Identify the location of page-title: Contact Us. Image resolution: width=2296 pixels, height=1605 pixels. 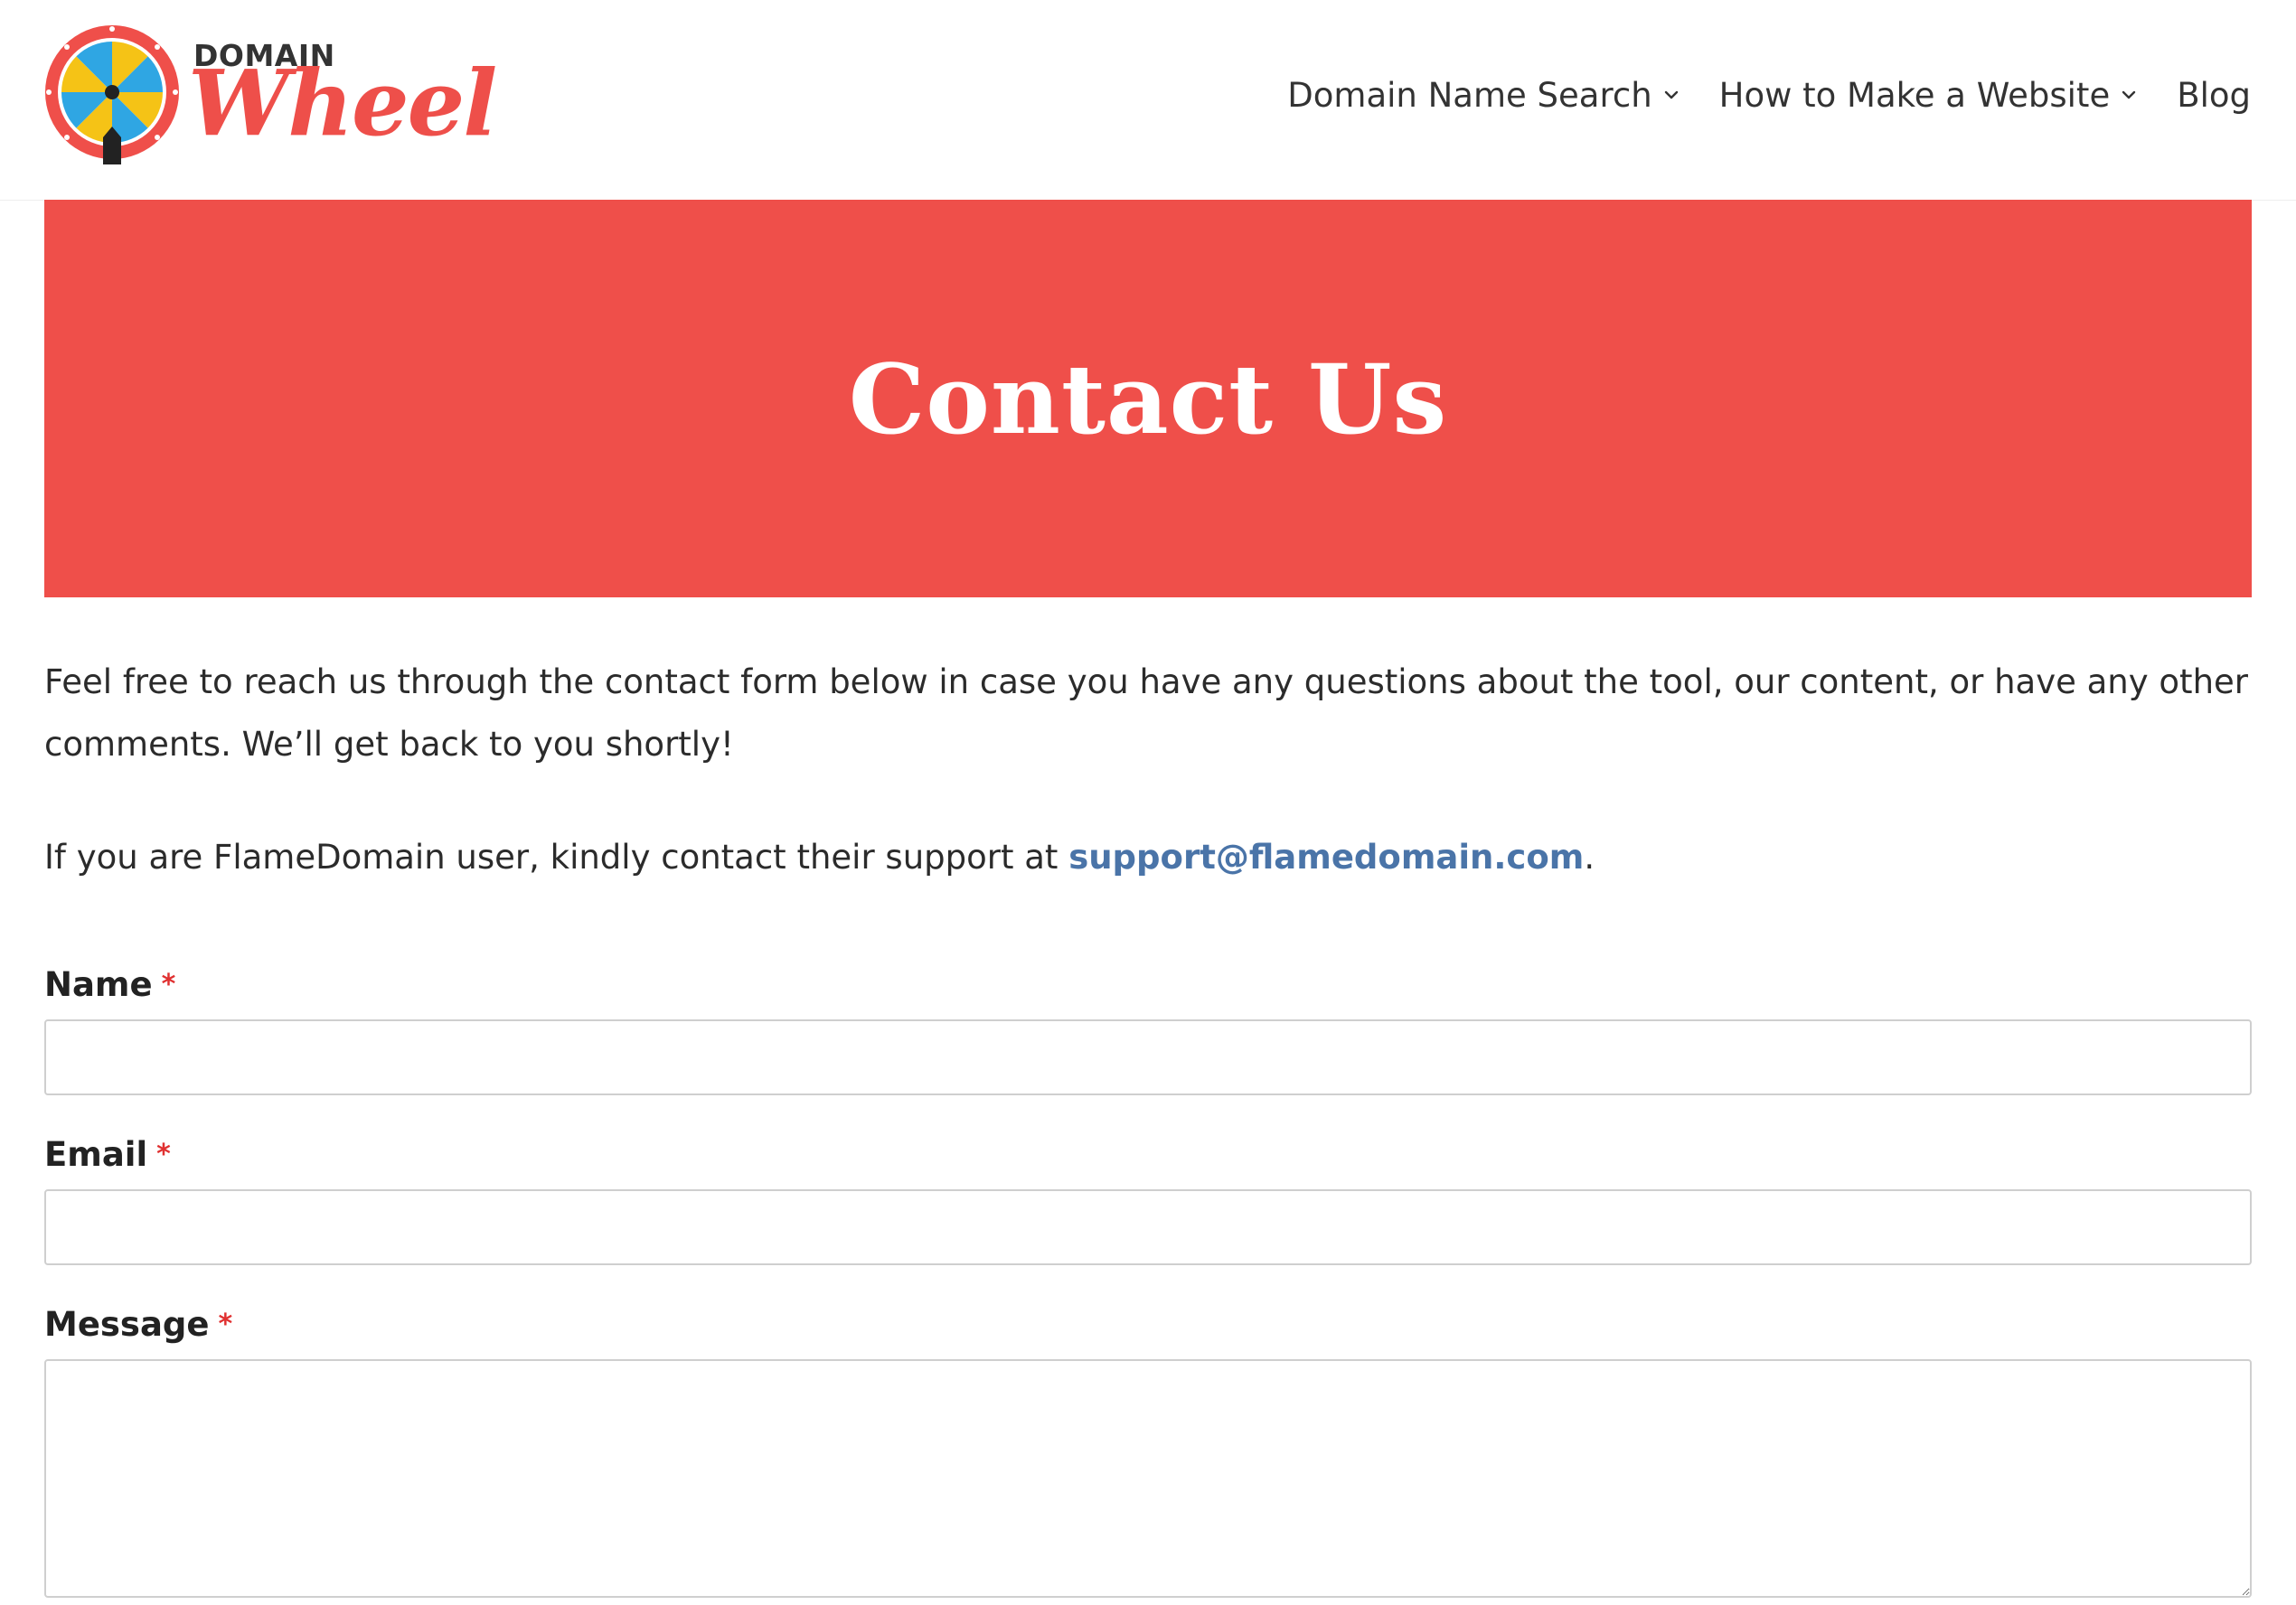
(1148, 398).